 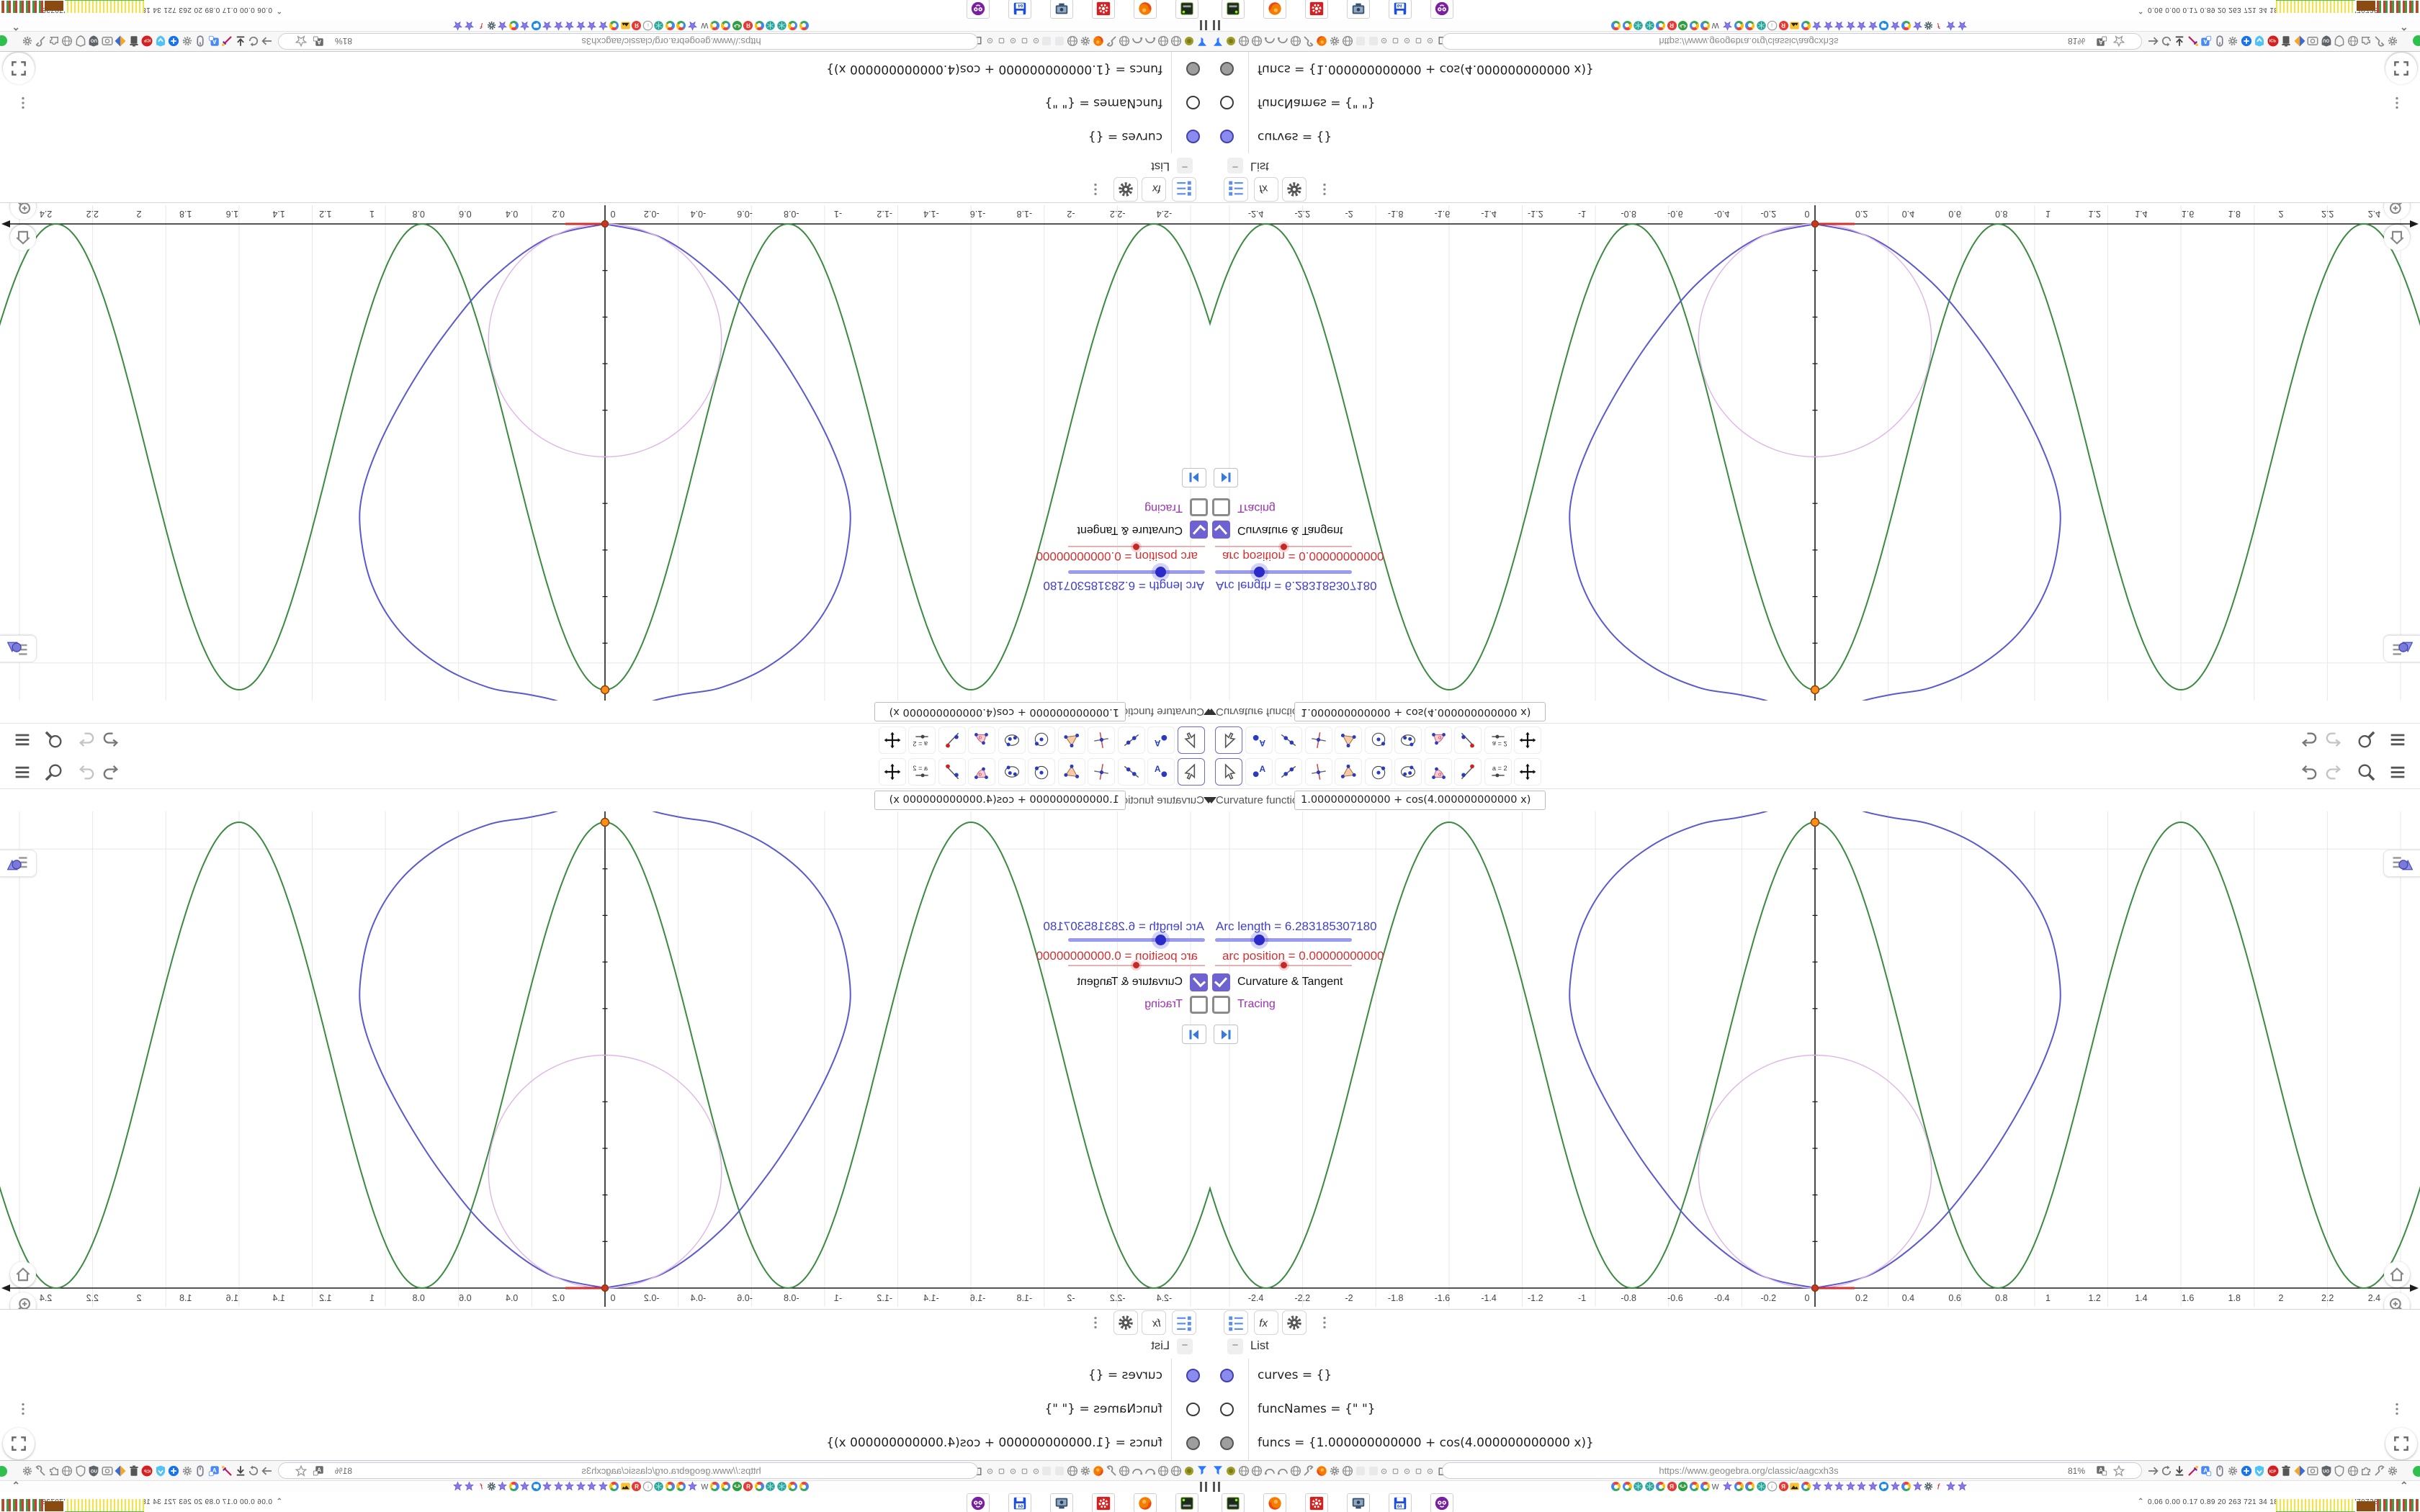 I want to click on translate-icon: A, so click(x=318, y=41).